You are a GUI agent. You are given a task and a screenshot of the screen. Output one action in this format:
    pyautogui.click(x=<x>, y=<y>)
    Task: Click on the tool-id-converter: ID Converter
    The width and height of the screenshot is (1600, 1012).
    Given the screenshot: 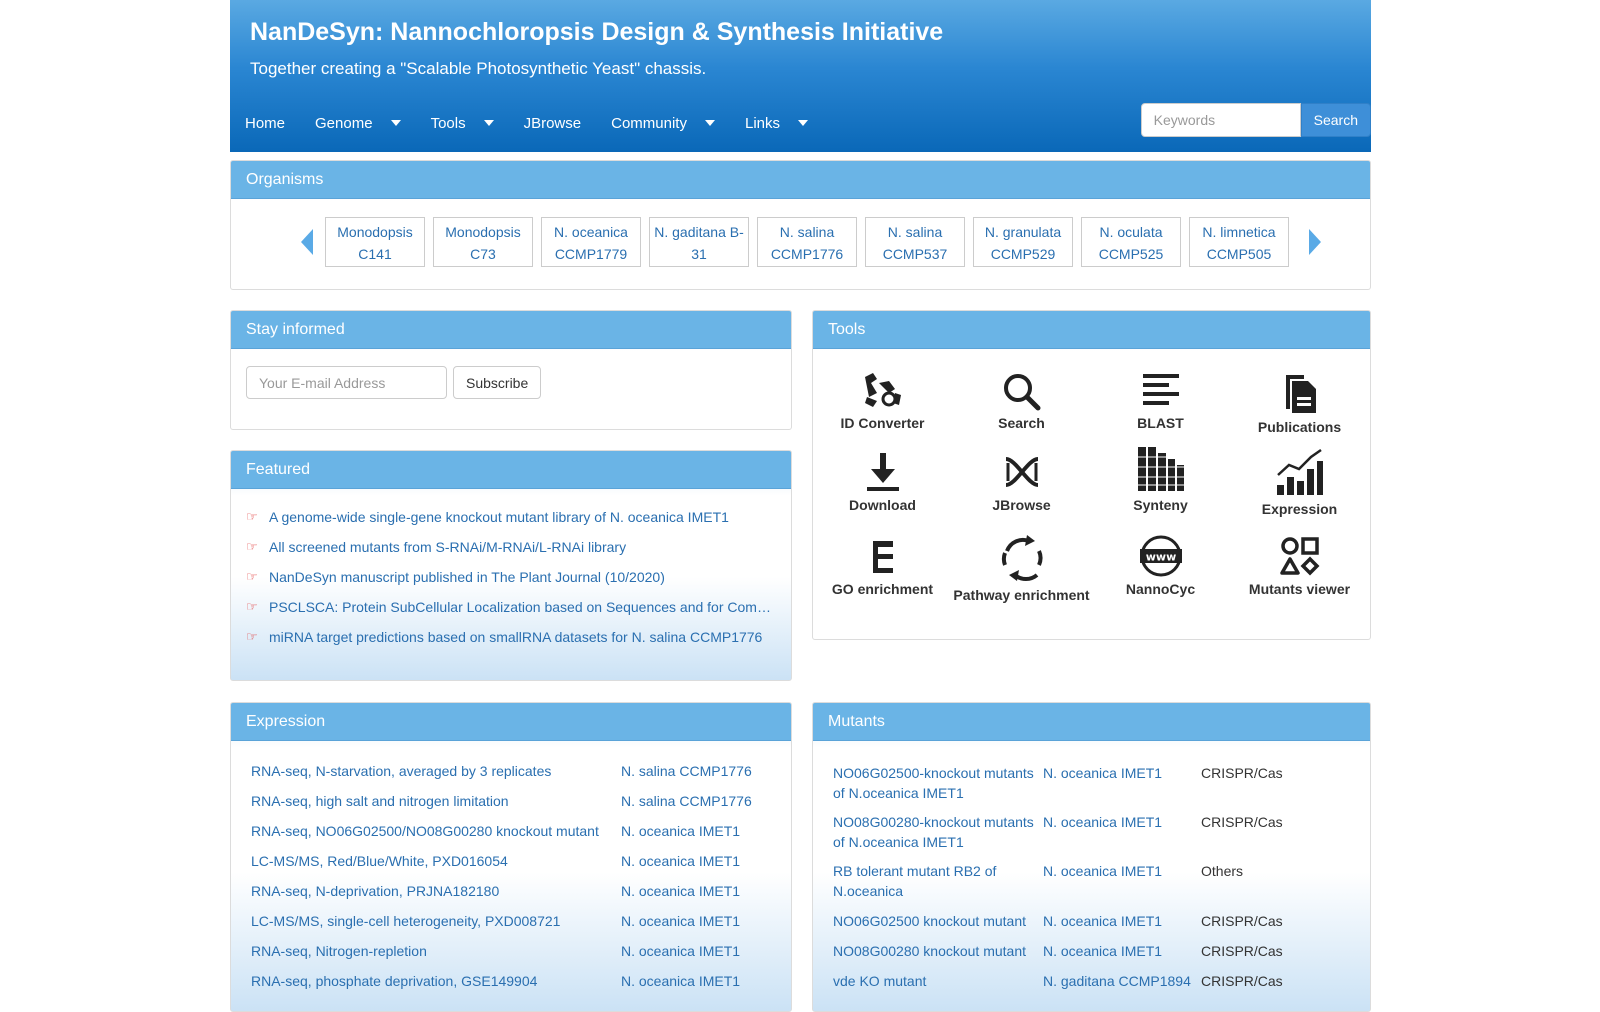 What is the action you would take?
    pyautogui.click(x=882, y=401)
    